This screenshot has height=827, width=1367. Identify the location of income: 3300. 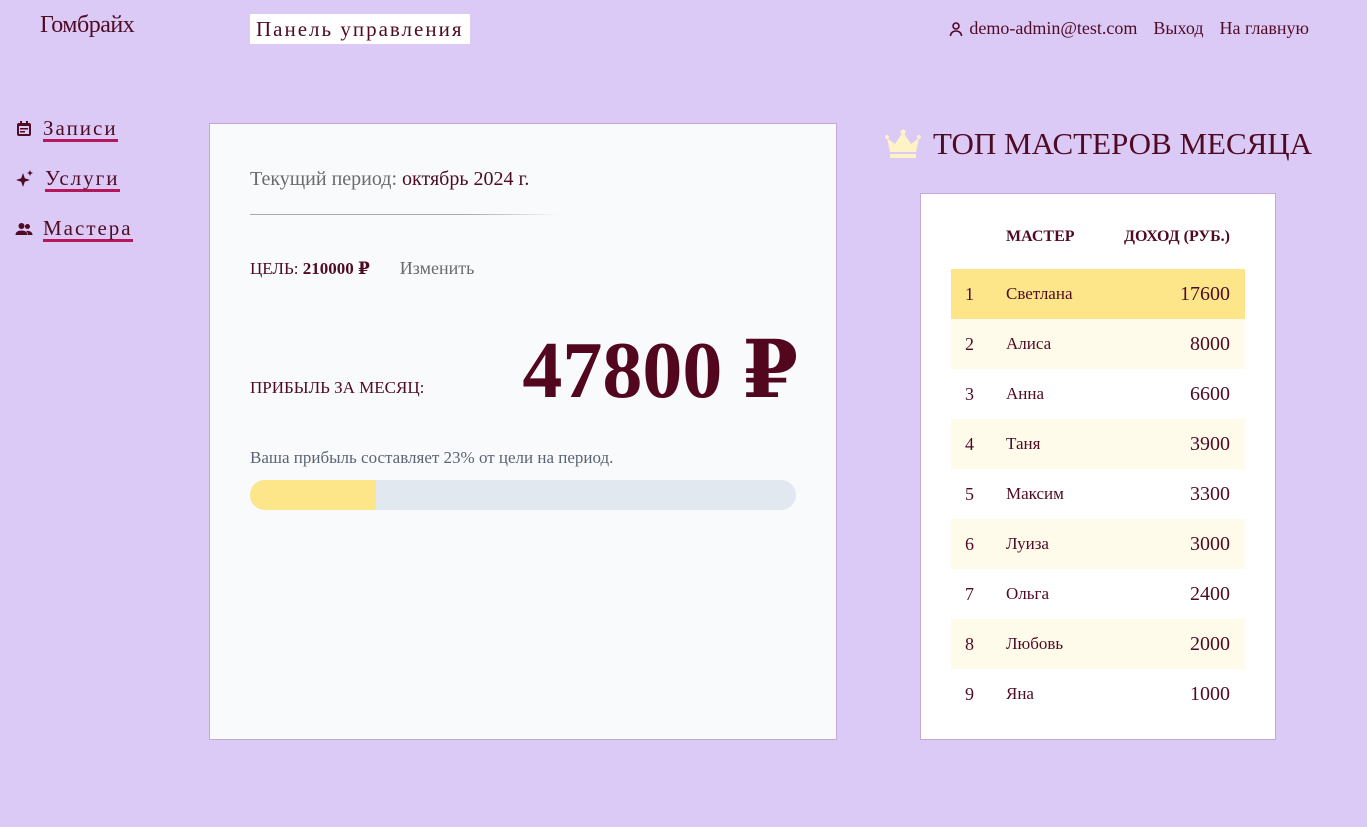
(1210, 493).